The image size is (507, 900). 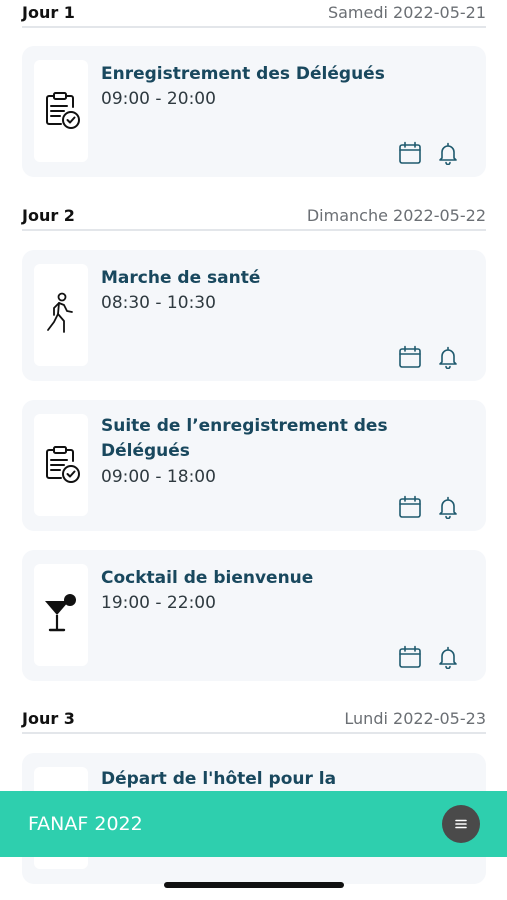 I want to click on menu-icon, so click(x=461, y=824).